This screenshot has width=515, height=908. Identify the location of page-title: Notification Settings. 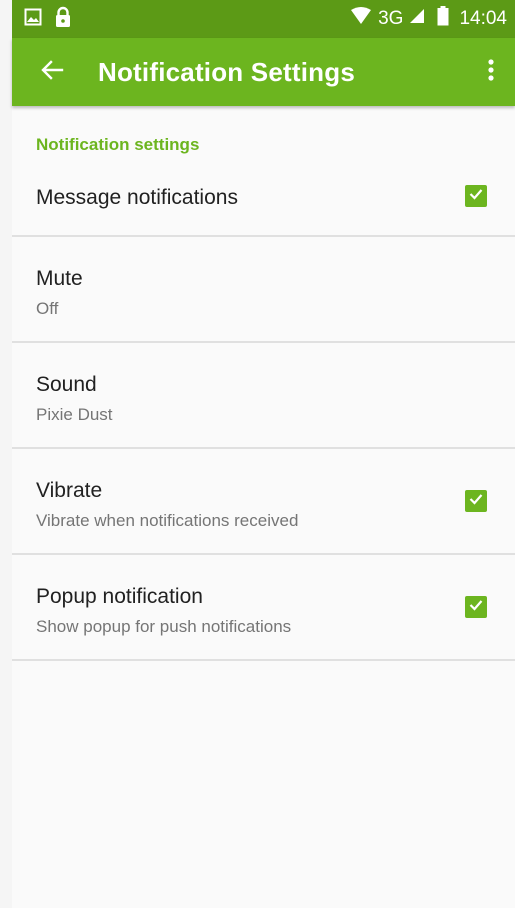
(226, 72).